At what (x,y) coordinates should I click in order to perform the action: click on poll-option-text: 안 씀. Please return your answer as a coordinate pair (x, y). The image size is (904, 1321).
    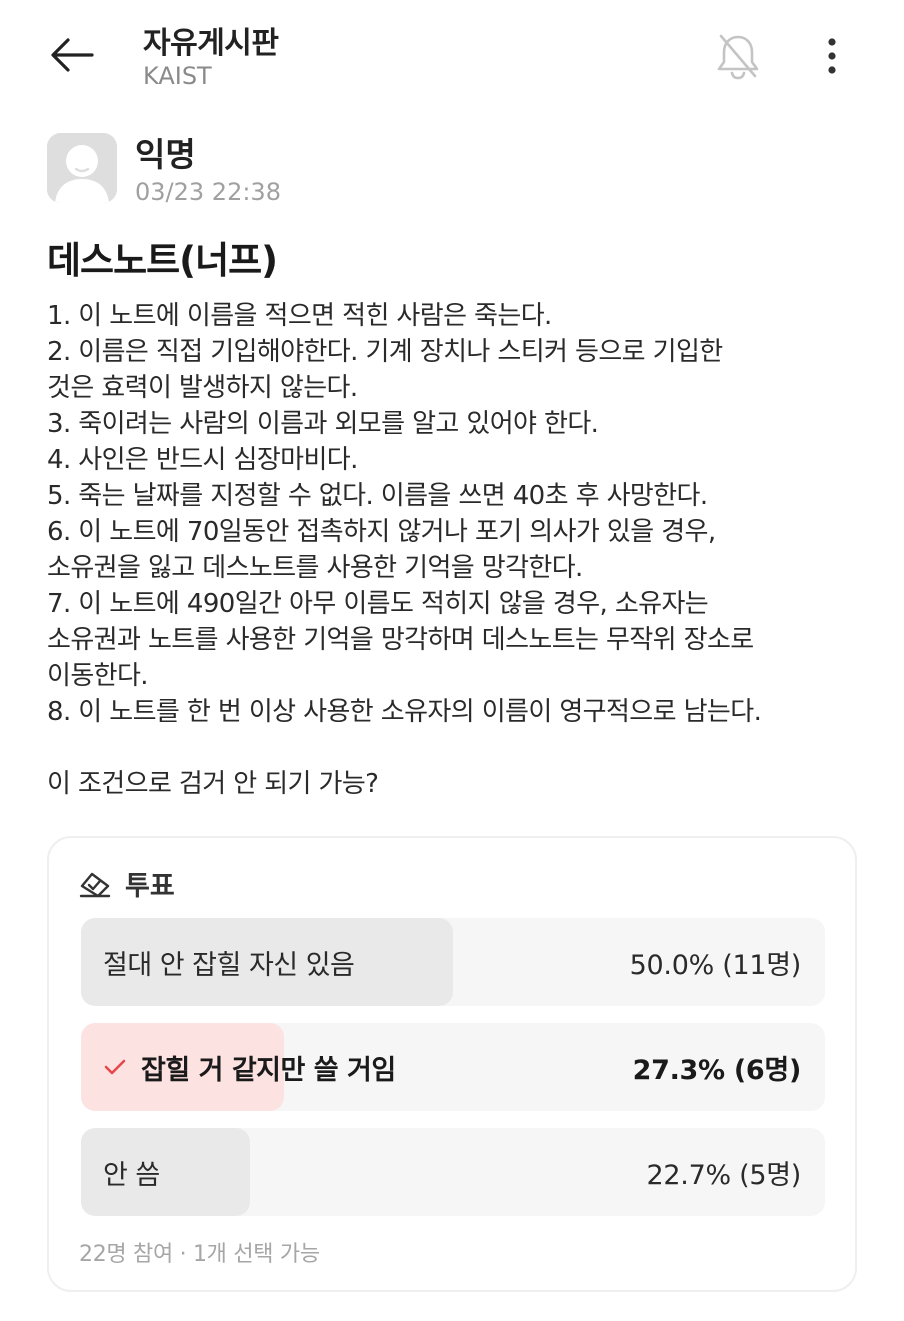
    Looking at the image, I should click on (131, 1175).